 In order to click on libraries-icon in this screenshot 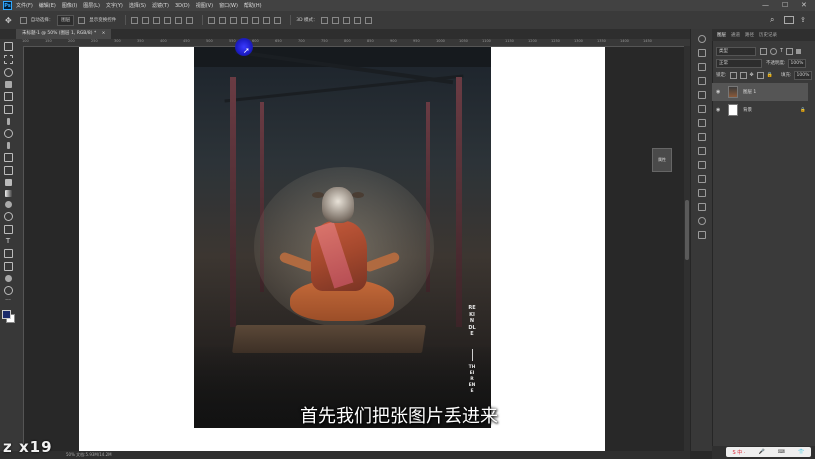, I will do `click(702, 137)`.